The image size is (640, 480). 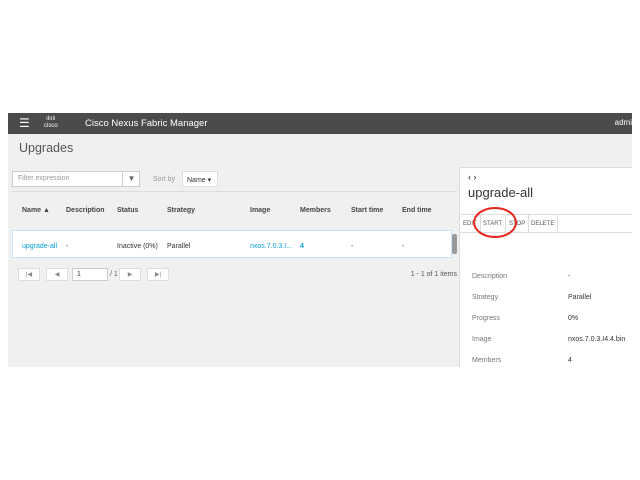 What do you see at coordinates (433, 274) in the screenshot?
I see `item-count: 1 - 1 of 1 items` at bounding box center [433, 274].